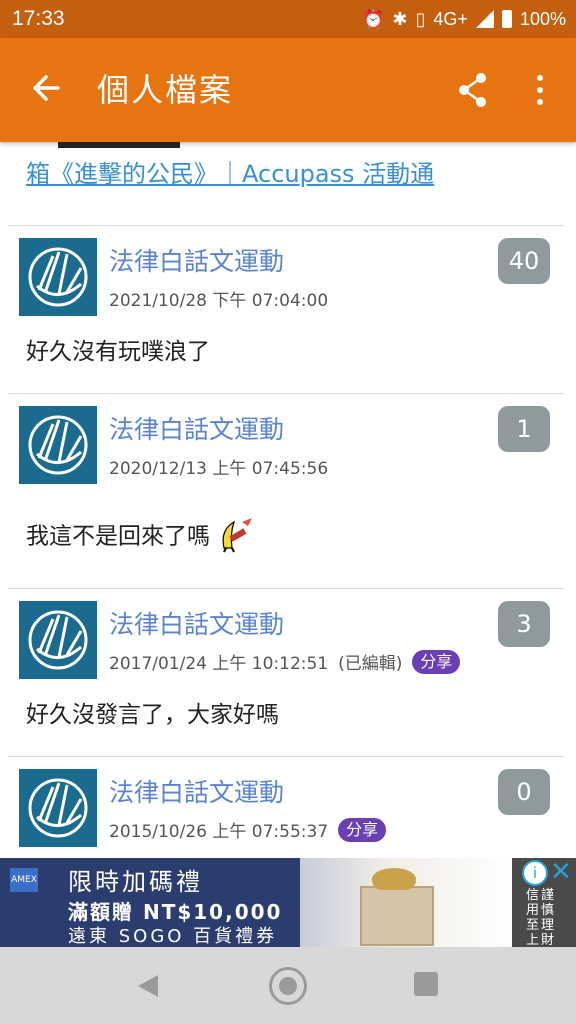  I want to click on post-meta: 2017/01/24 上午 10:12:51 (已編輯) 分享, so click(285, 661).